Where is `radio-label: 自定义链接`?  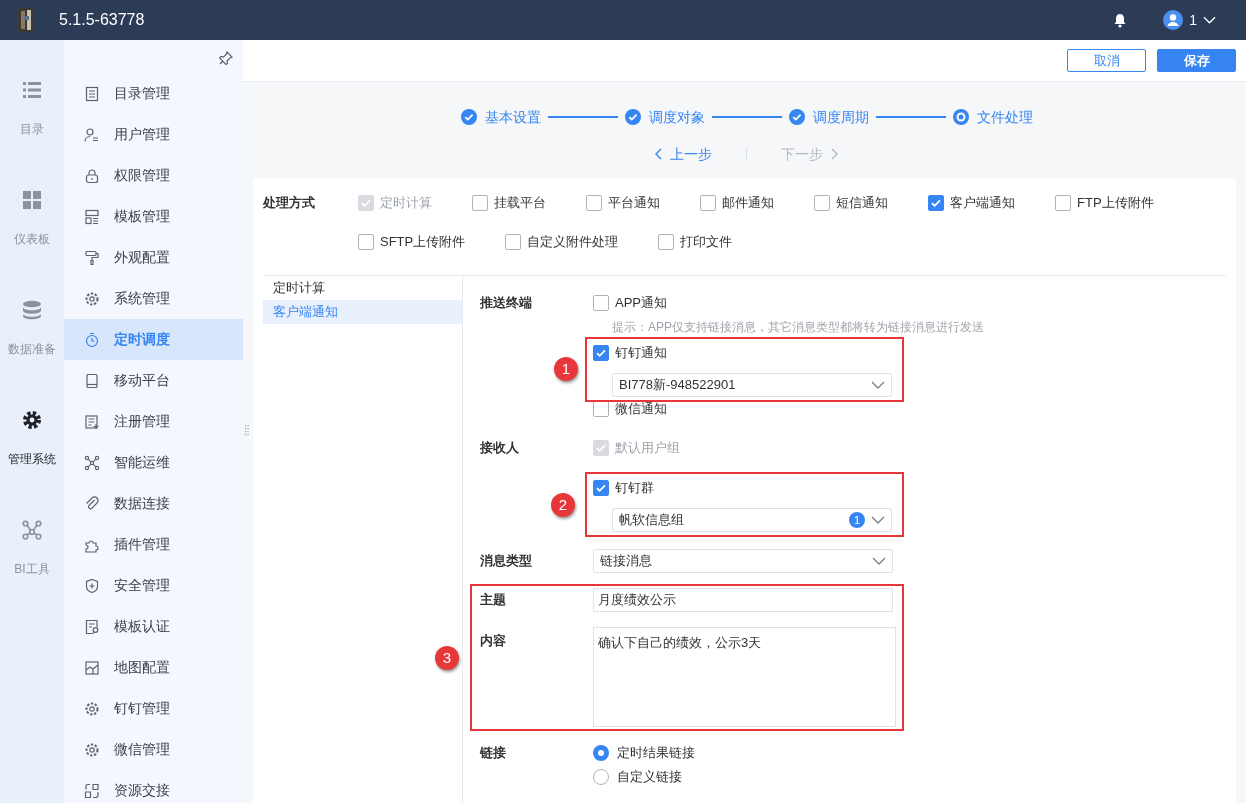
radio-label: 自定义链接 is located at coordinates (649, 777).